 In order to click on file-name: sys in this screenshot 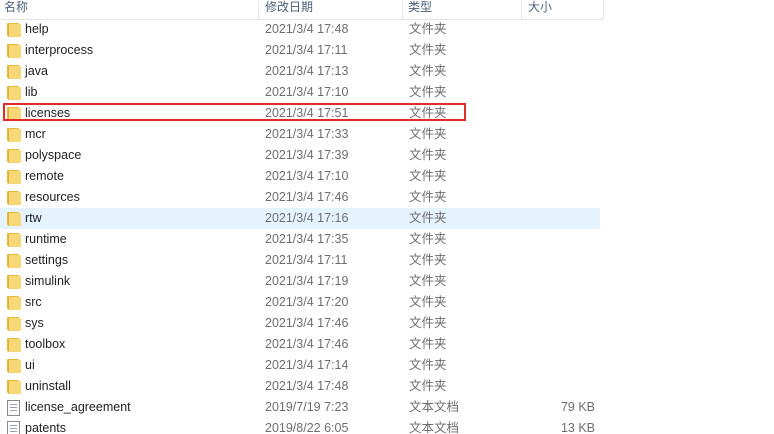, I will do `click(34, 323)`.